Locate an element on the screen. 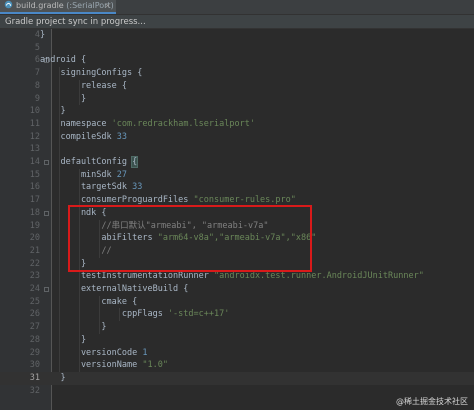 The width and height of the screenshot is (474, 410). line-number: 22 is located at coordinates (34, 263).